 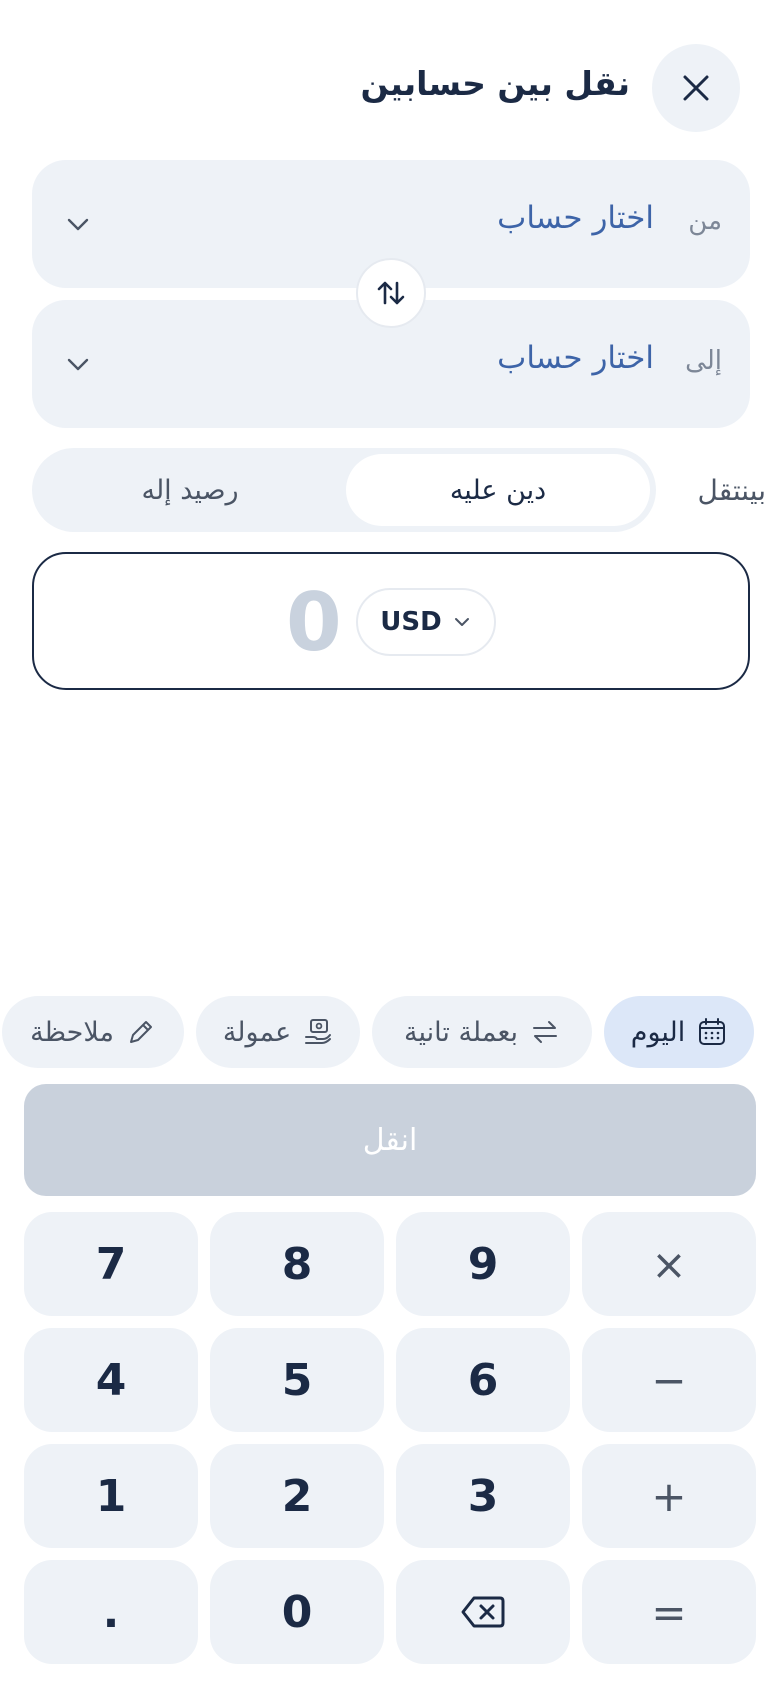 I want to click on transfer-submit-button: انقل, so click(x=390, y=1140).